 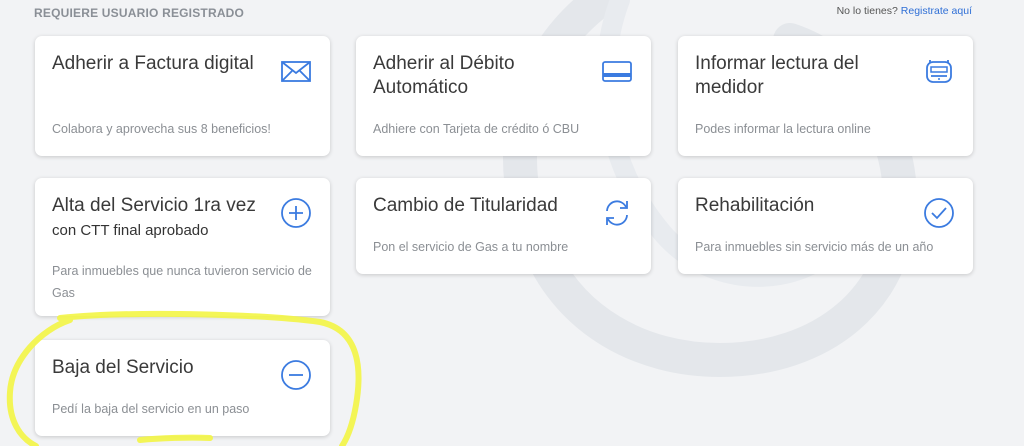 I want to click on register-prompt: No lo tienes? Registrate aquí, so click(x=904, y=11).